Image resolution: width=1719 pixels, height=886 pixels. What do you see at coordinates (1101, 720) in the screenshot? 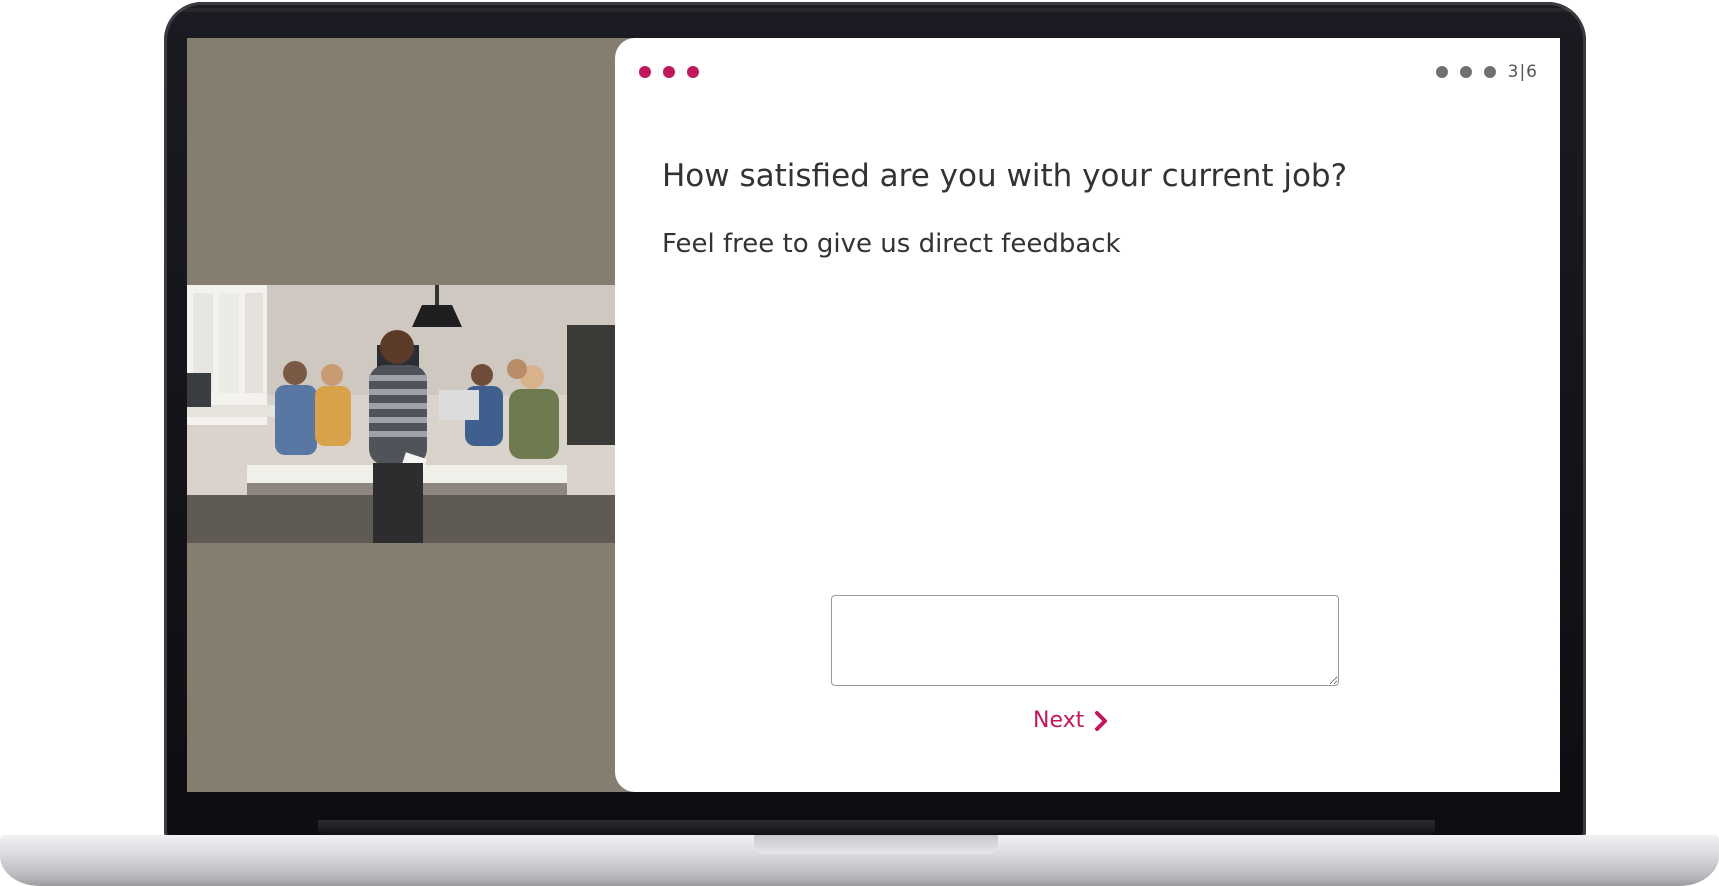
I see `chevron-right-icon` at bounding box center [1101, 720].